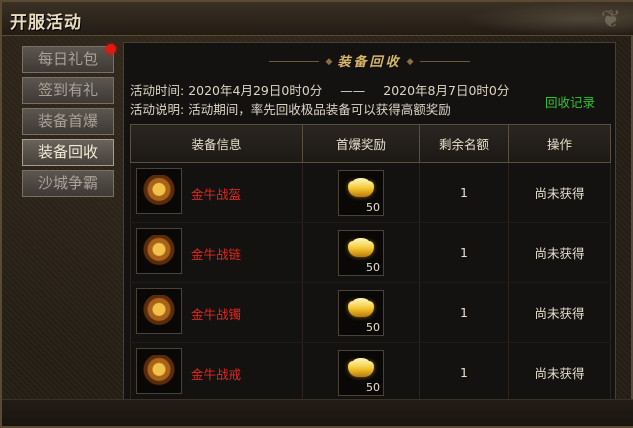  I want to click on tab-sign-in: 签到有礼, so click(68, 90).